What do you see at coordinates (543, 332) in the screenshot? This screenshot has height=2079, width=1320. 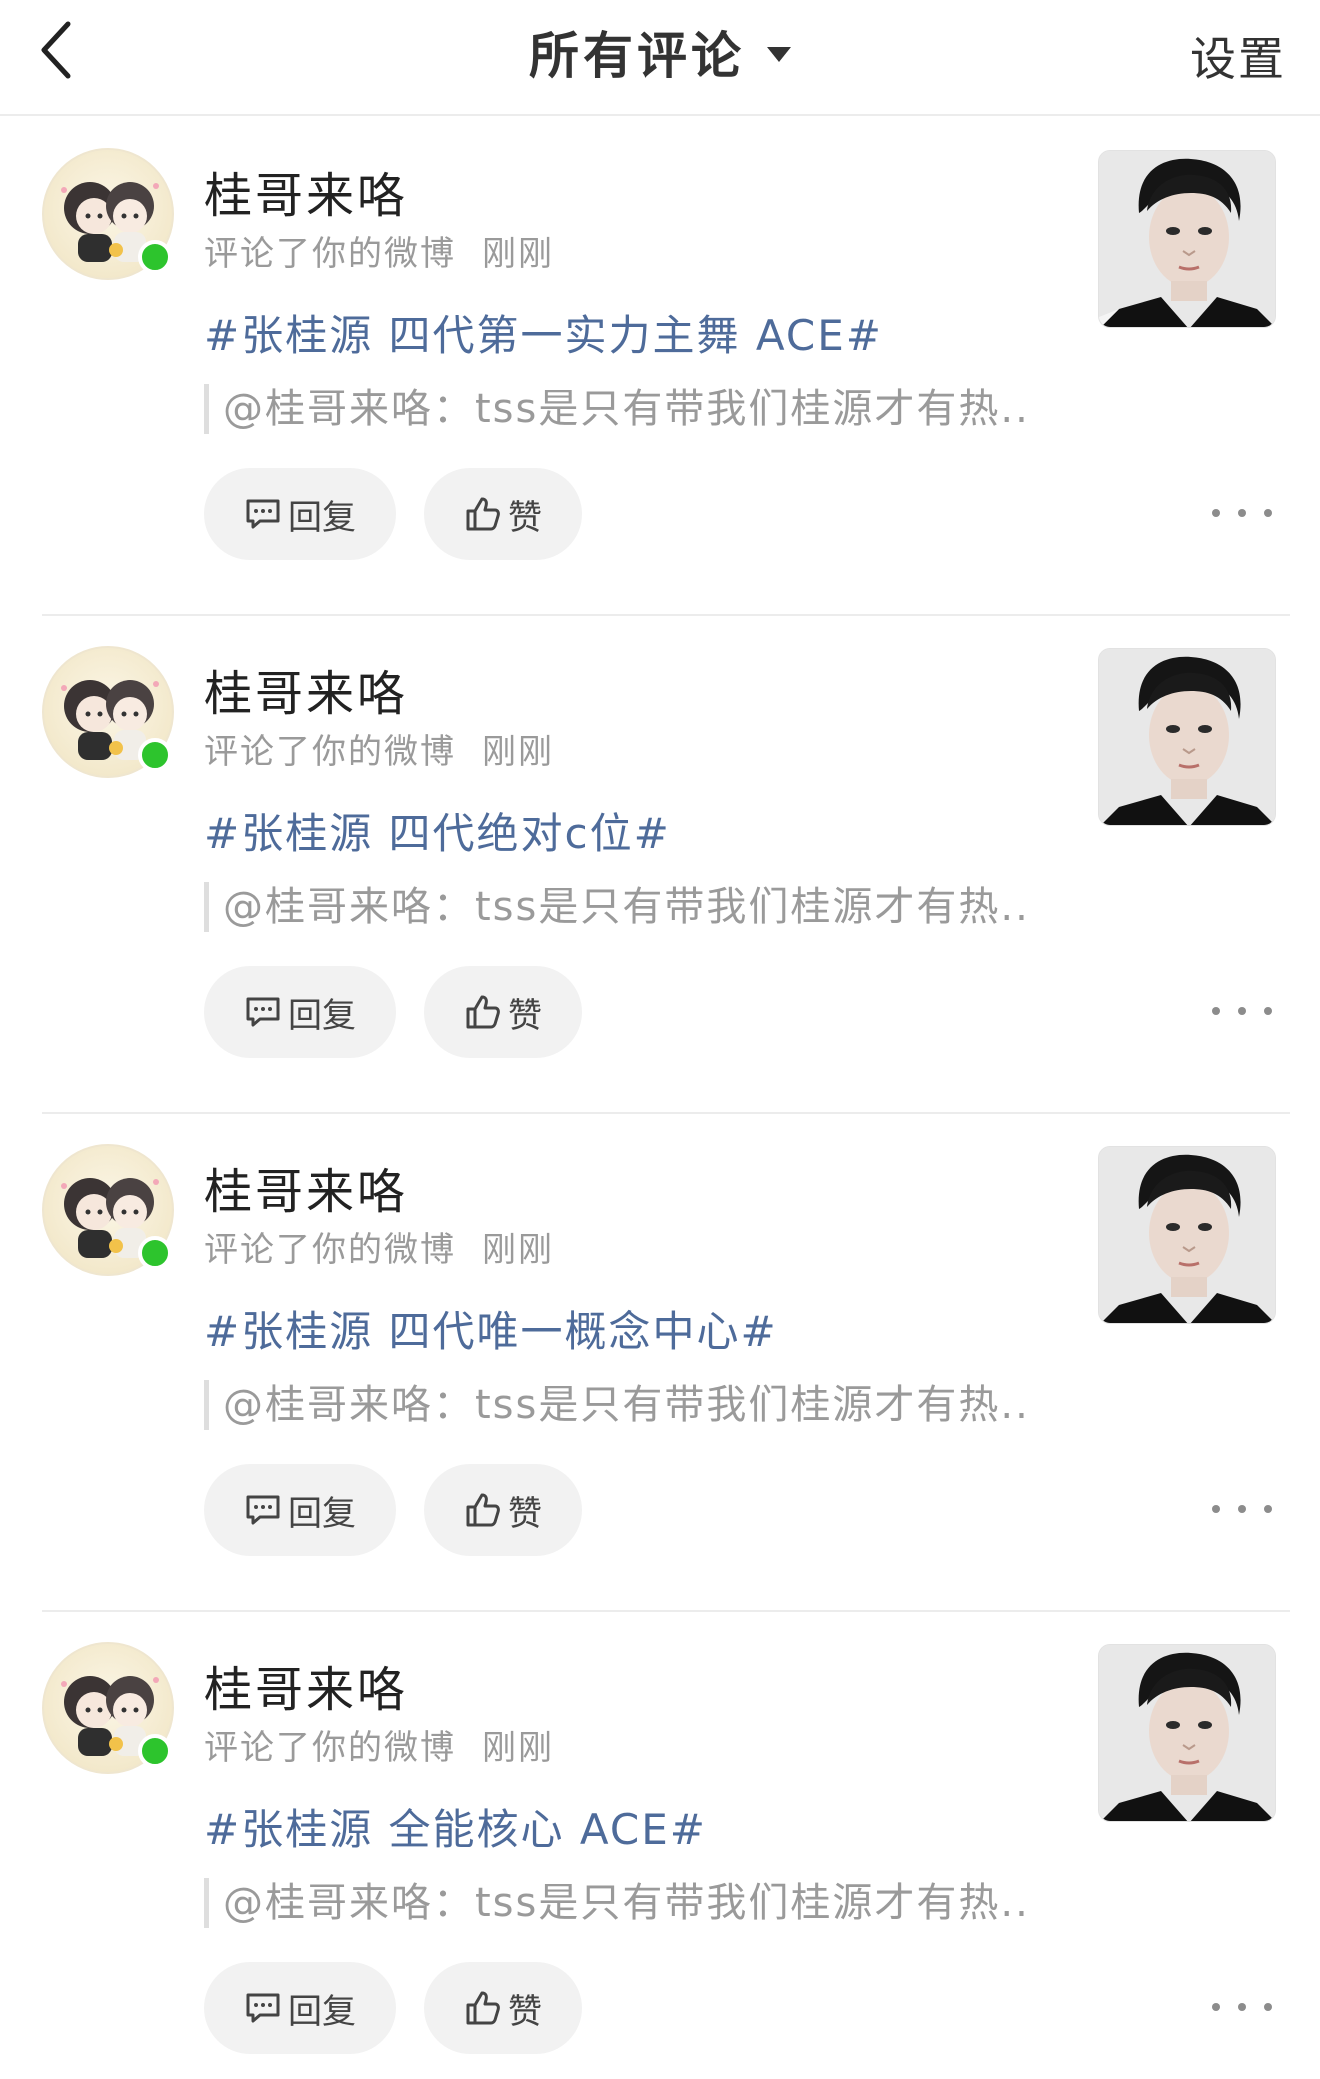 I see `topic-link: #张桂源 四代第一实力主舞 ACE#` at bounding box center [543, 332].